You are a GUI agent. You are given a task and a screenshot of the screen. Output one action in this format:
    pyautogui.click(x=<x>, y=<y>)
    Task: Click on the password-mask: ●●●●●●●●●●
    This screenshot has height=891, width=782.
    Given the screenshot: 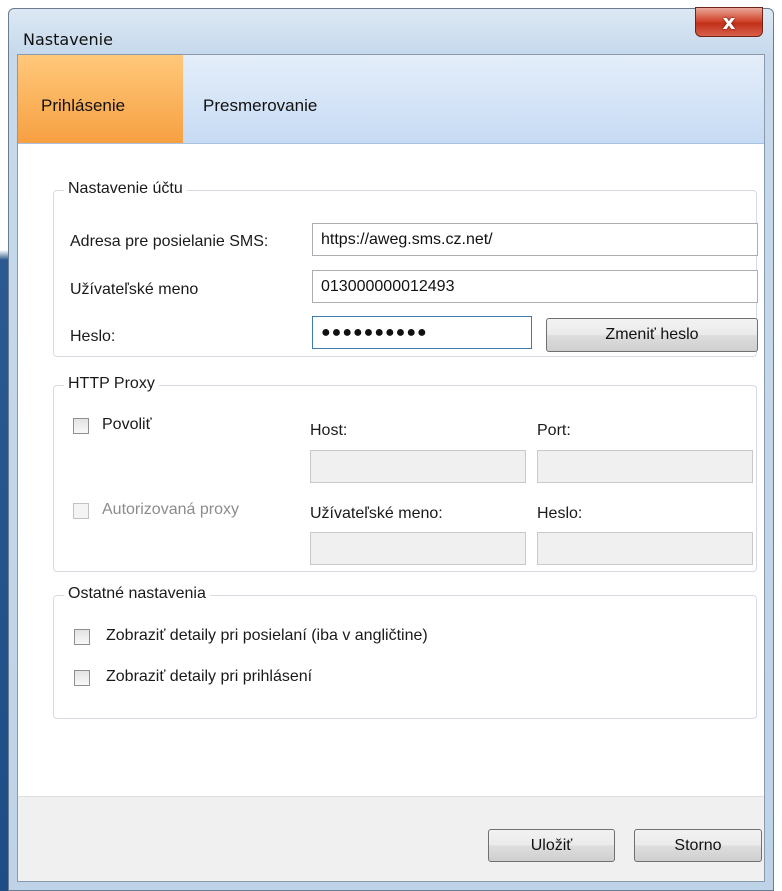 What is the action you would take?
    pyautogui.click(x=374, y=332)
    